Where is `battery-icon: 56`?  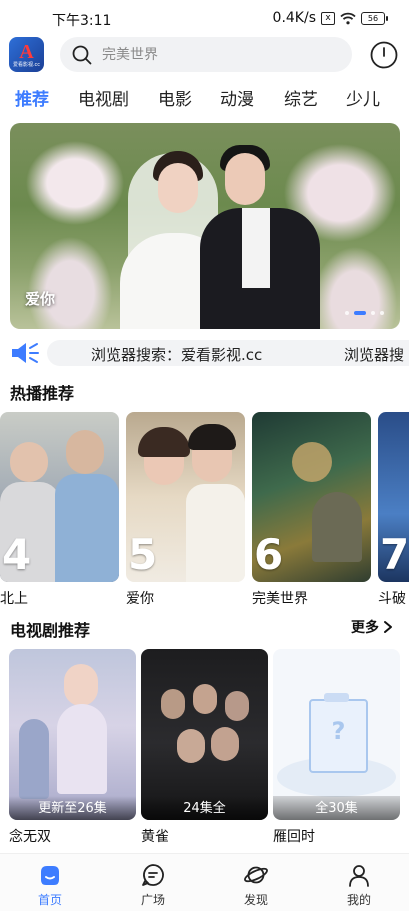 battery-icon: 56 is located at coordinates (374, 18).